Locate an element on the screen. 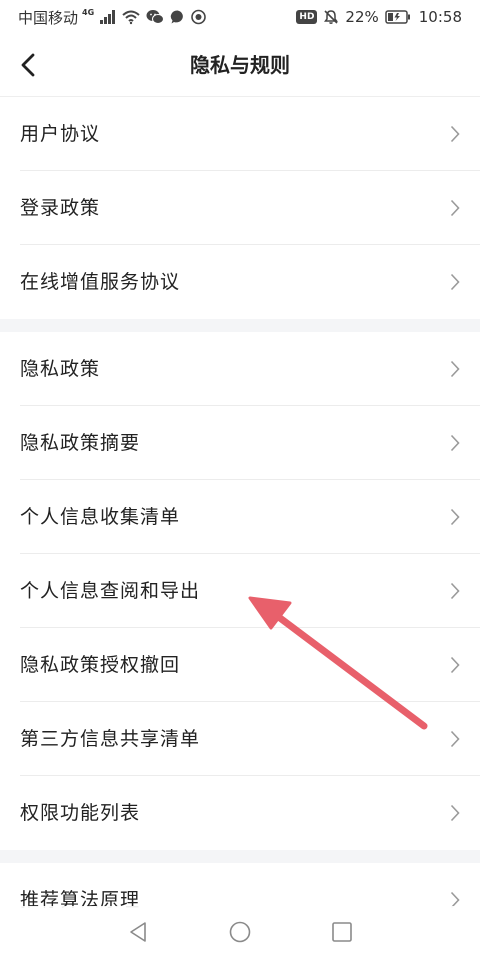 The width and height of the screenshot is (480, 960). list-item-label: 权限功能列表 is located at coordinates (80, 813).